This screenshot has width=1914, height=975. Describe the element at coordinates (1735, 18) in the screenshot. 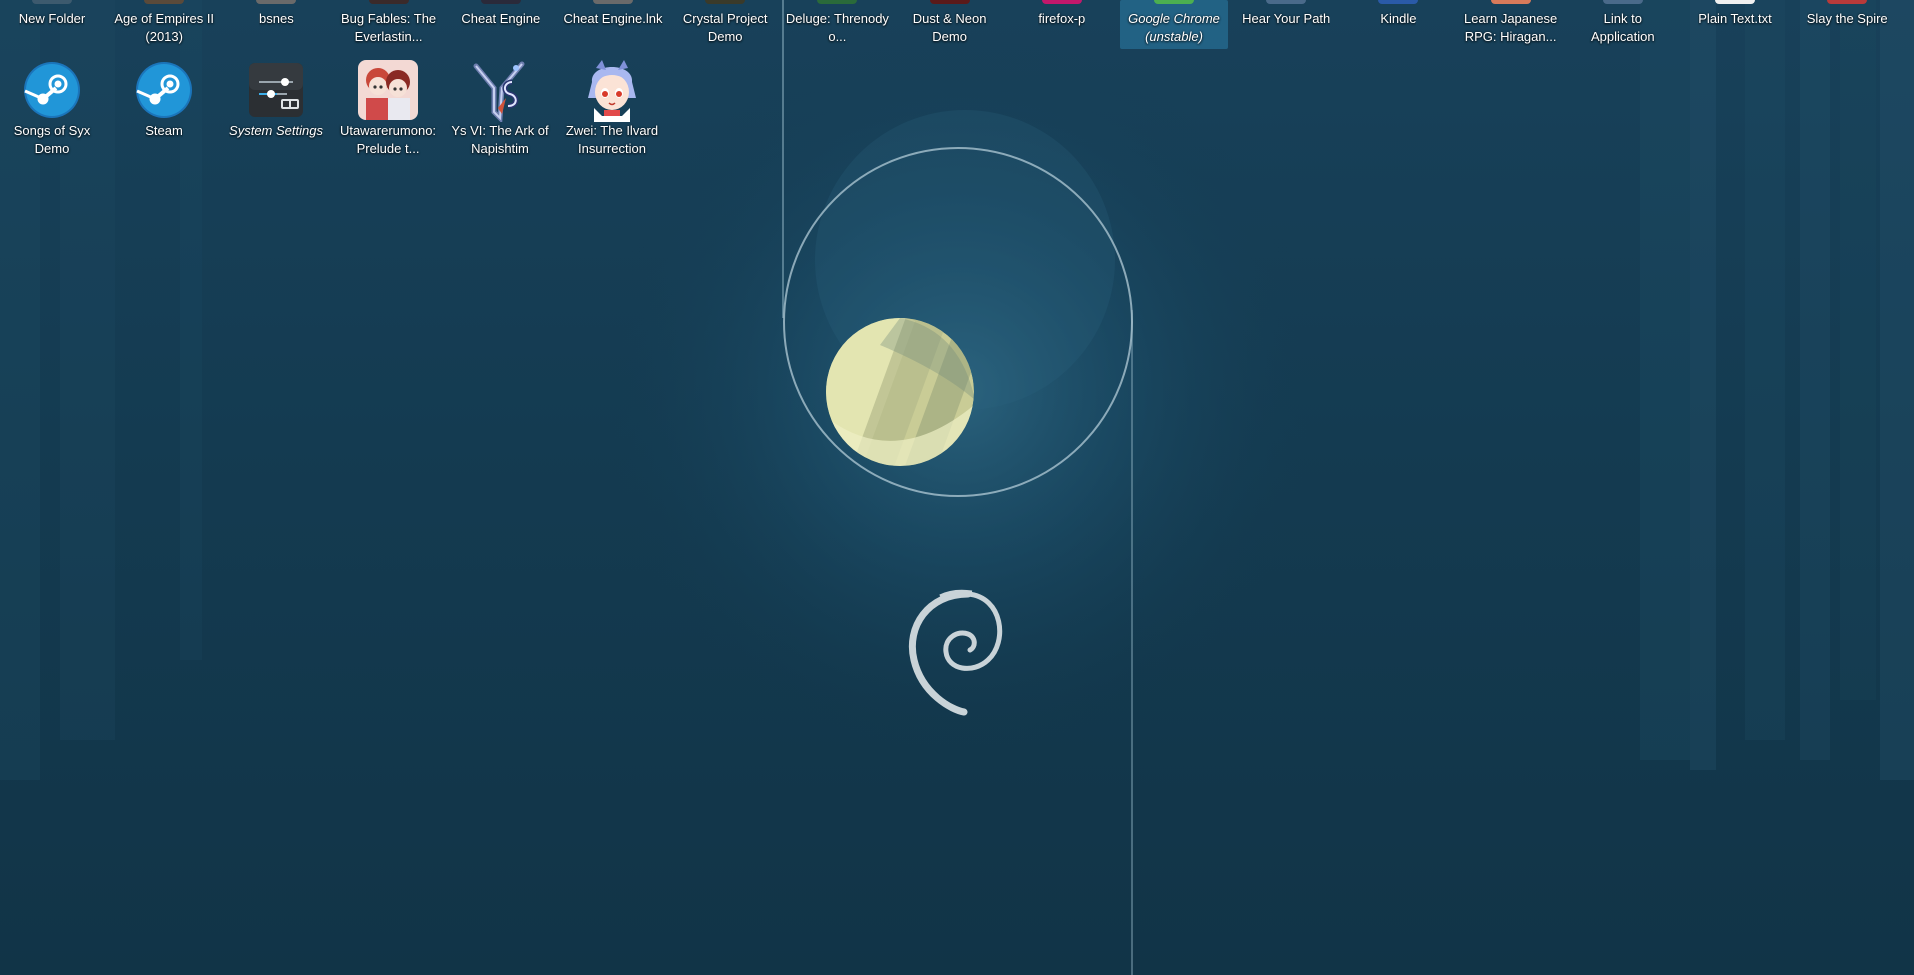

I see `desktop-icon-label: Plain Text.txt` at that location.